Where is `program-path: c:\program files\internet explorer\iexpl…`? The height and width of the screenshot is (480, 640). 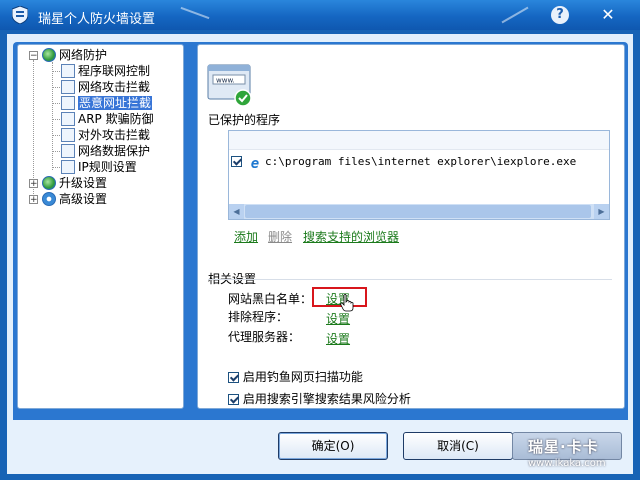 program-path: c:\program files\internet explorer\iexpl… is located at coordinates (421, 161).